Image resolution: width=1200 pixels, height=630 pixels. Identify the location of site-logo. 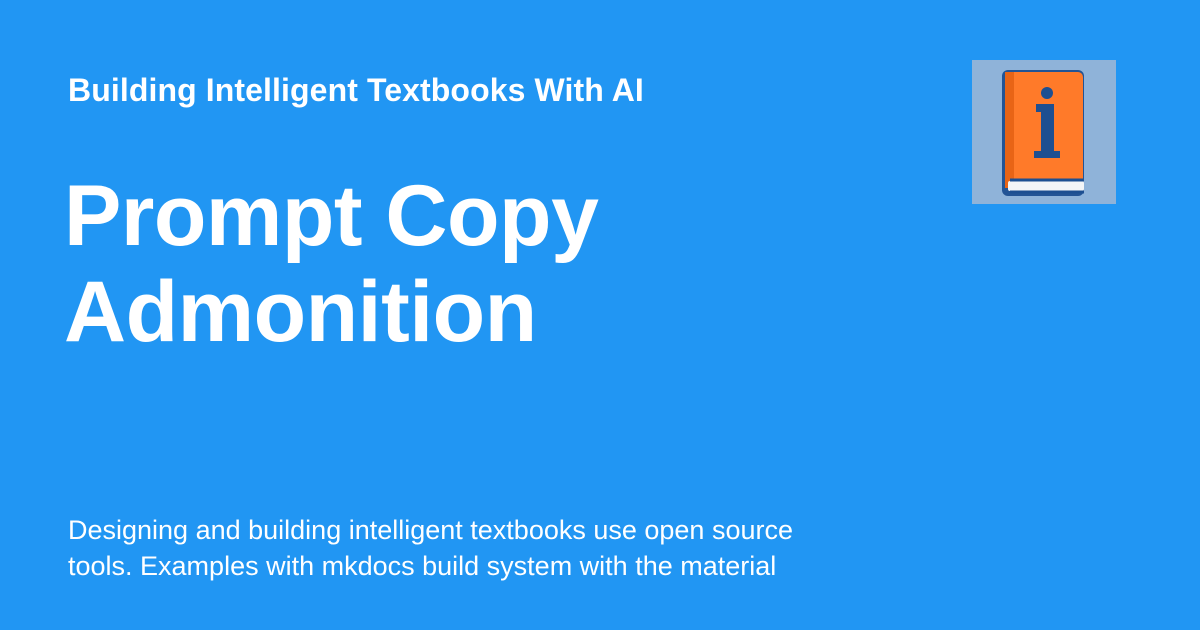
(1044, 132).